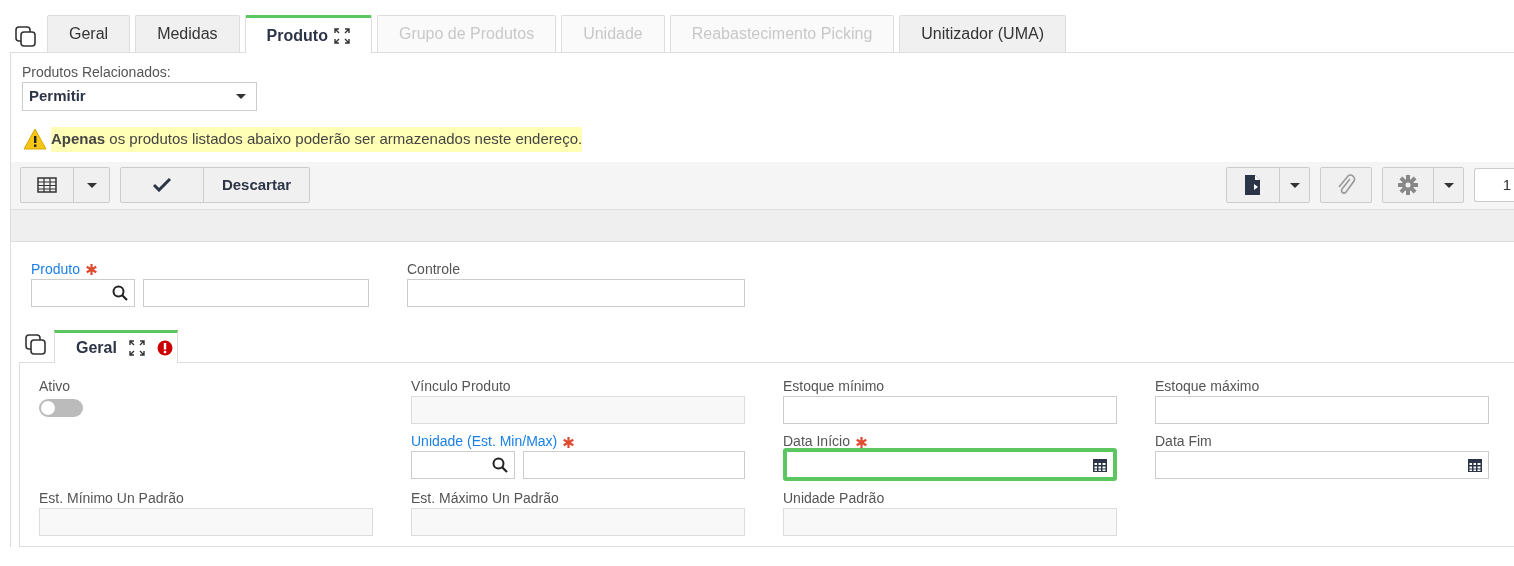 The height and width of the screenshot is (566, 1514). Describe the element at coordinates (35, 139) in the screenshot. I see `warning-icon` at that location.